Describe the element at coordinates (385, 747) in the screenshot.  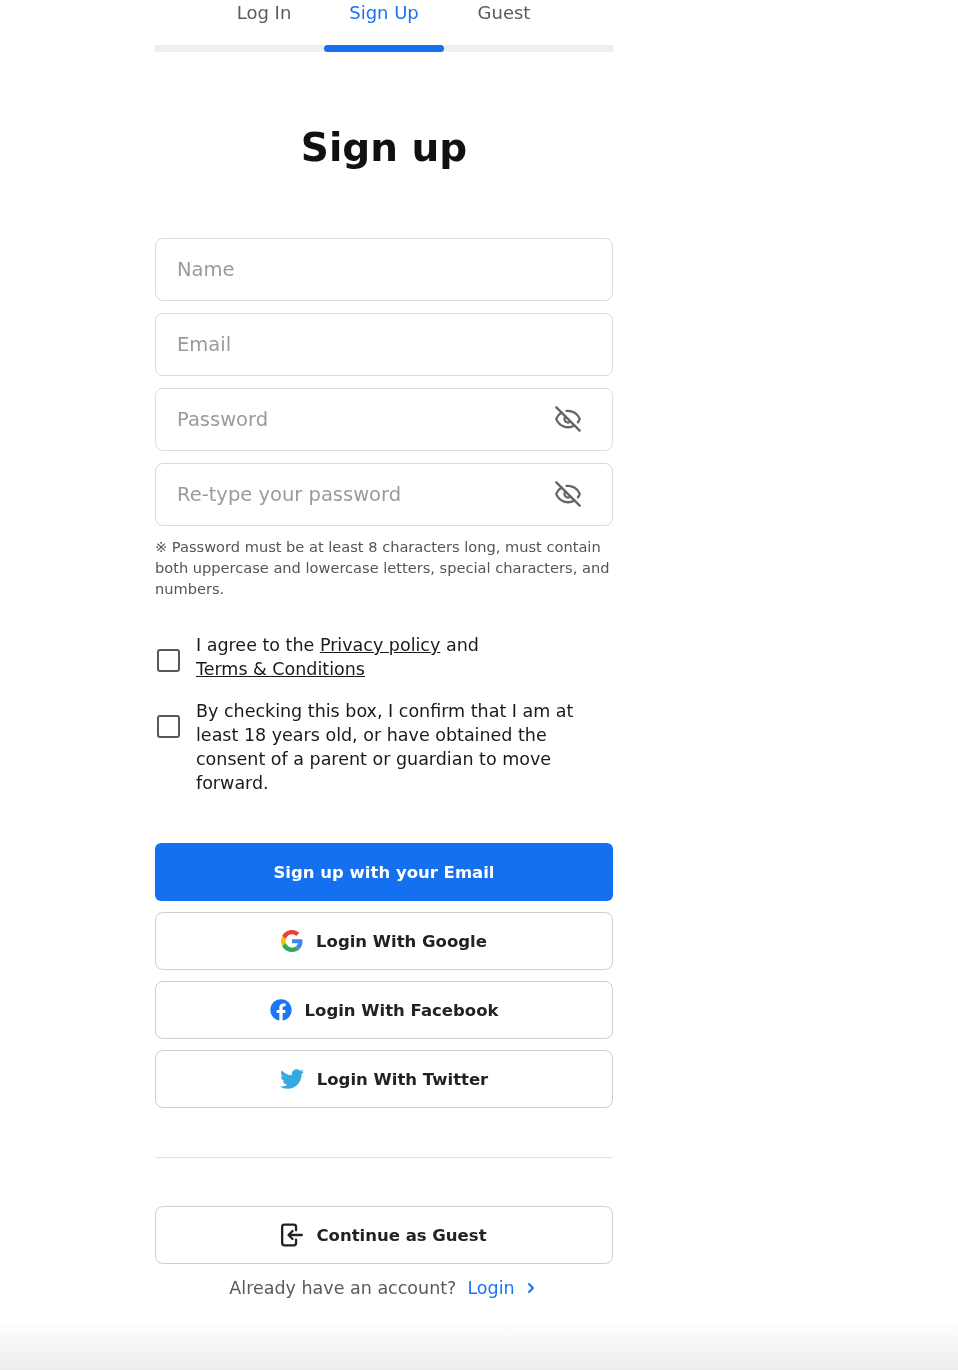
I see `agreement-text: By checking this box, I confirm that I am at least 18 years old, or have obtained the consent of a parent or guardian to move forward.` at that location.